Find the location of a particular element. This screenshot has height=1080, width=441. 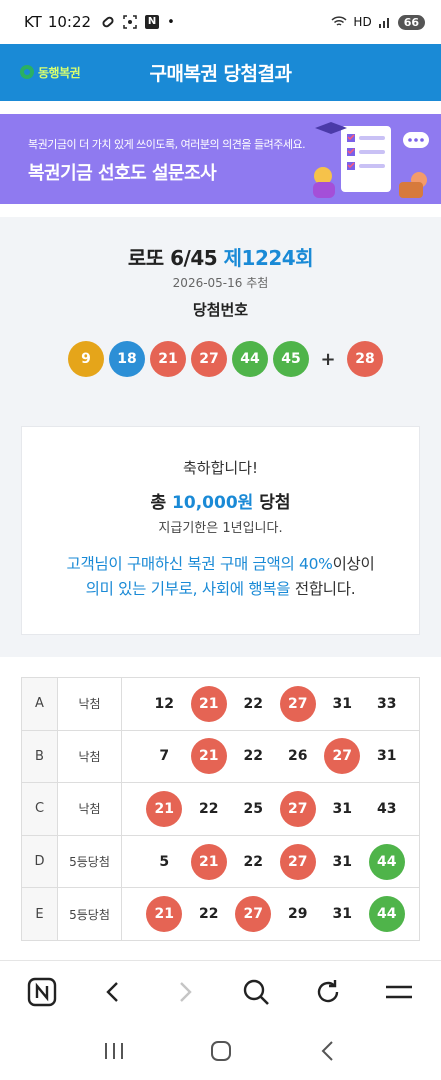

back-icon is located at coordinates (112, 991).